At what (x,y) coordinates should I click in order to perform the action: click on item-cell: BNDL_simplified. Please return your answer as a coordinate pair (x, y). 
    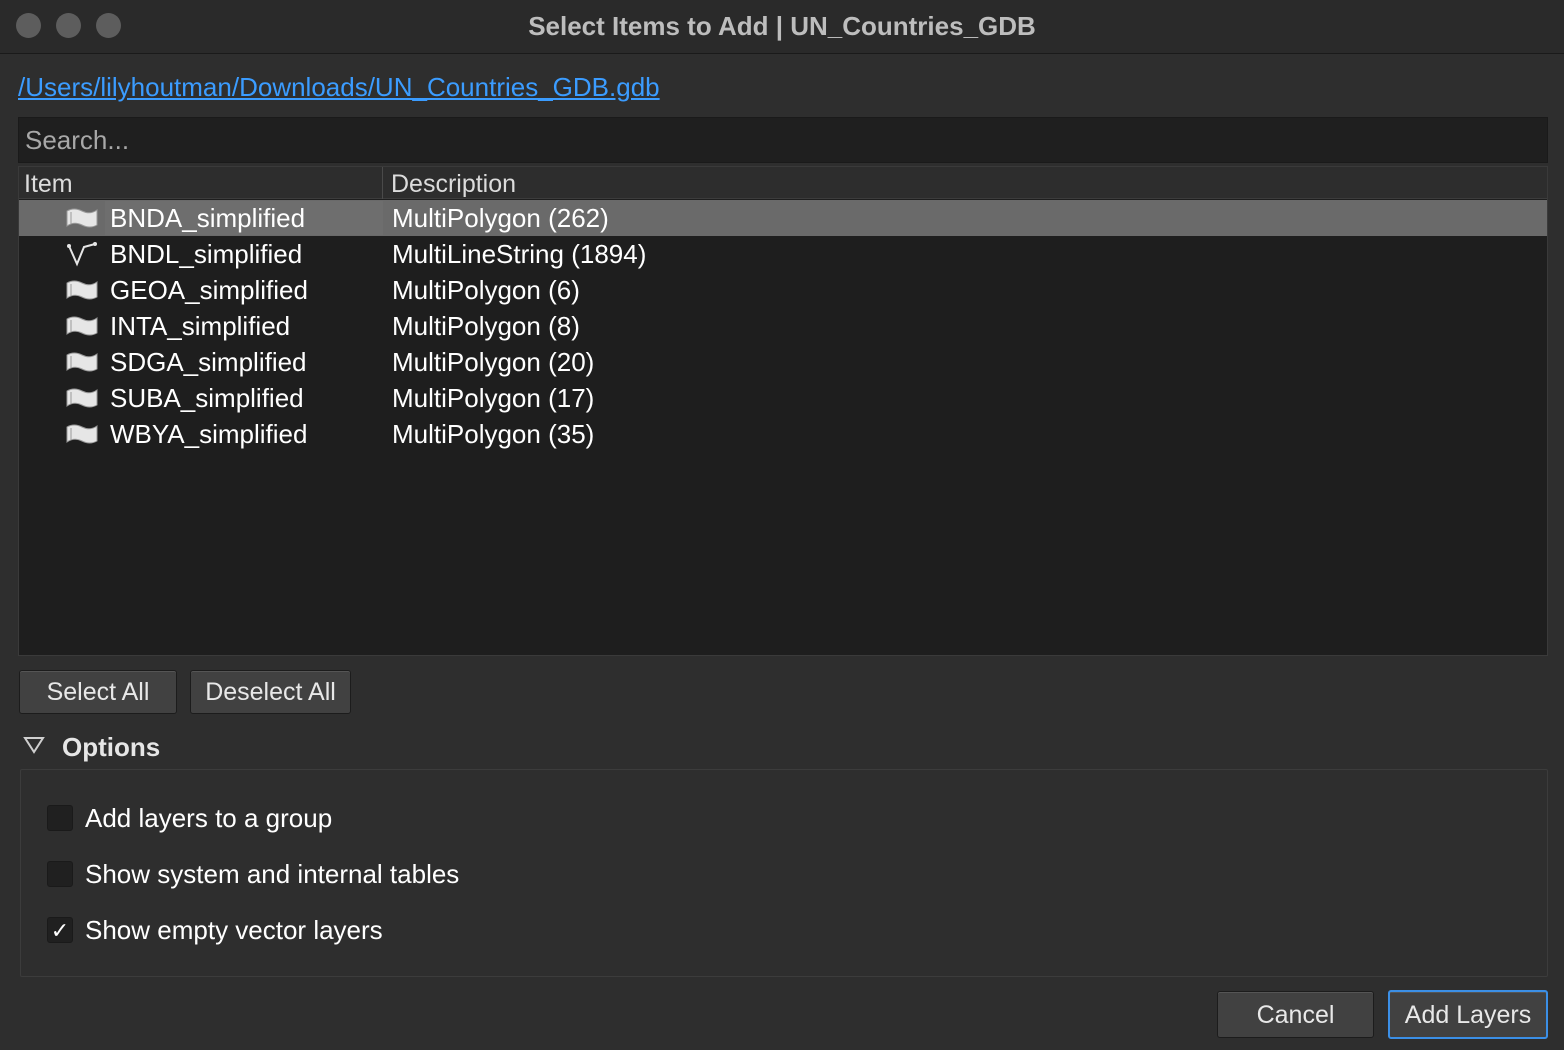
    Looking at the image, I should click on (201, 254).